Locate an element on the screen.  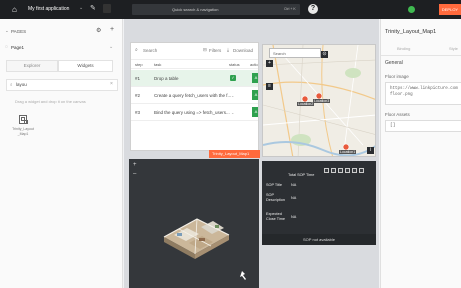
zoom-in-button: + is located at coordinates (269, 63).